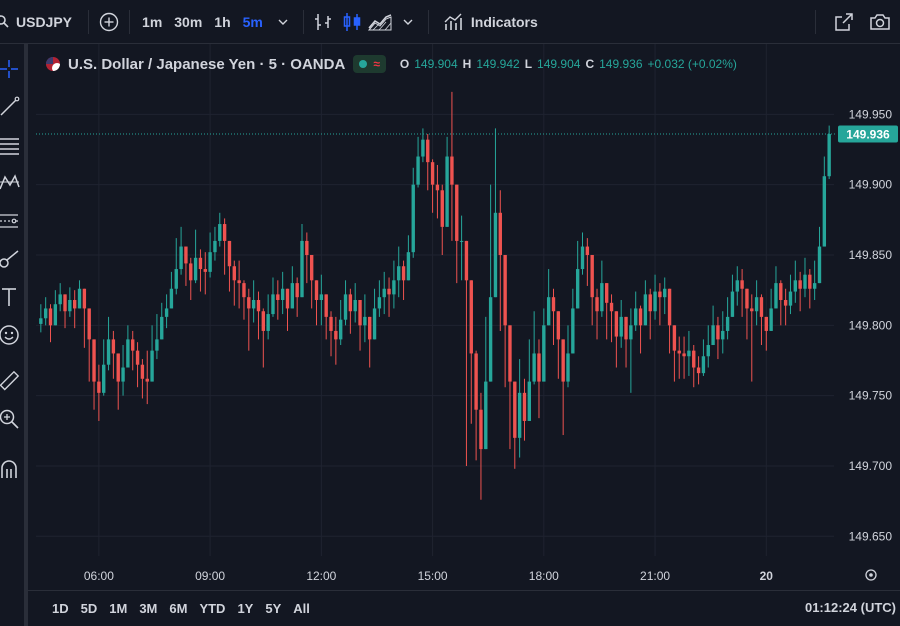 The width and height of the screenshot is (900, 626). I want to click on add-circle-icon, so click(109, 21).